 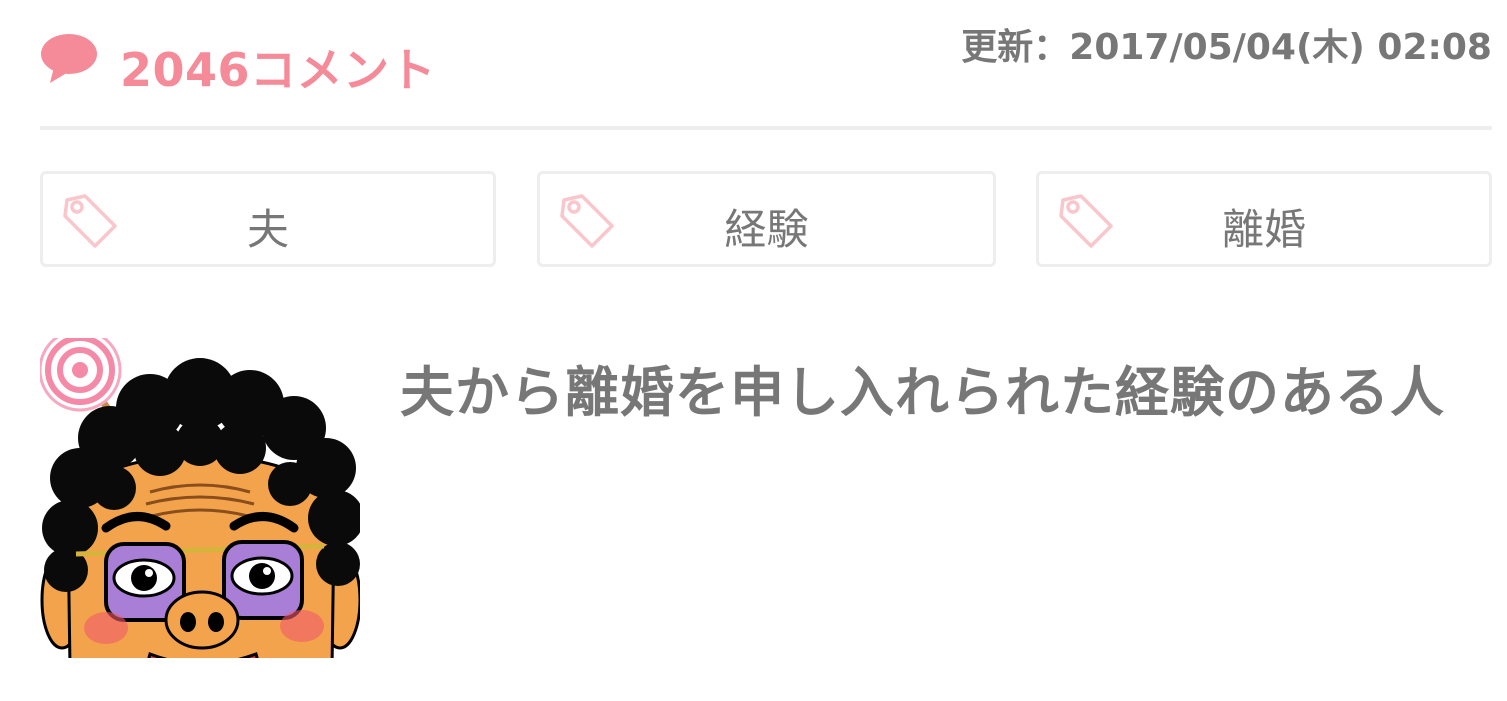 I want to click on tag-item: 経験, so click(x=766, y=219).